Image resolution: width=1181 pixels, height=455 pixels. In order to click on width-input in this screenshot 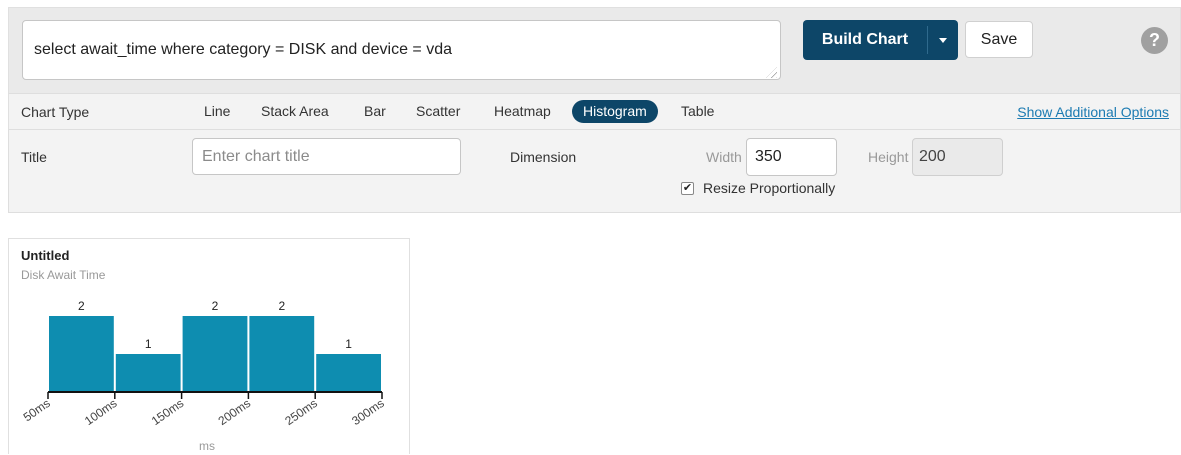, I will do `click(791, 157)`.